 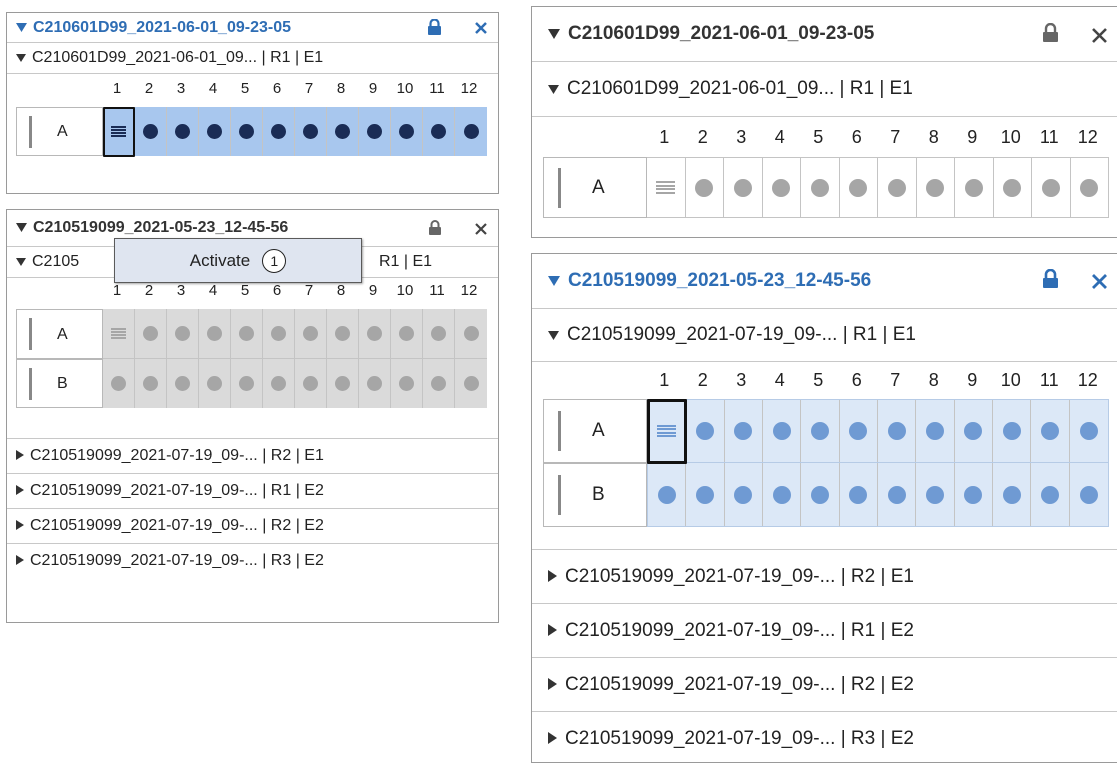 I want to click on panel-header: C210519099_2021-05-23_12-45-56, so click(x=824, y=281).